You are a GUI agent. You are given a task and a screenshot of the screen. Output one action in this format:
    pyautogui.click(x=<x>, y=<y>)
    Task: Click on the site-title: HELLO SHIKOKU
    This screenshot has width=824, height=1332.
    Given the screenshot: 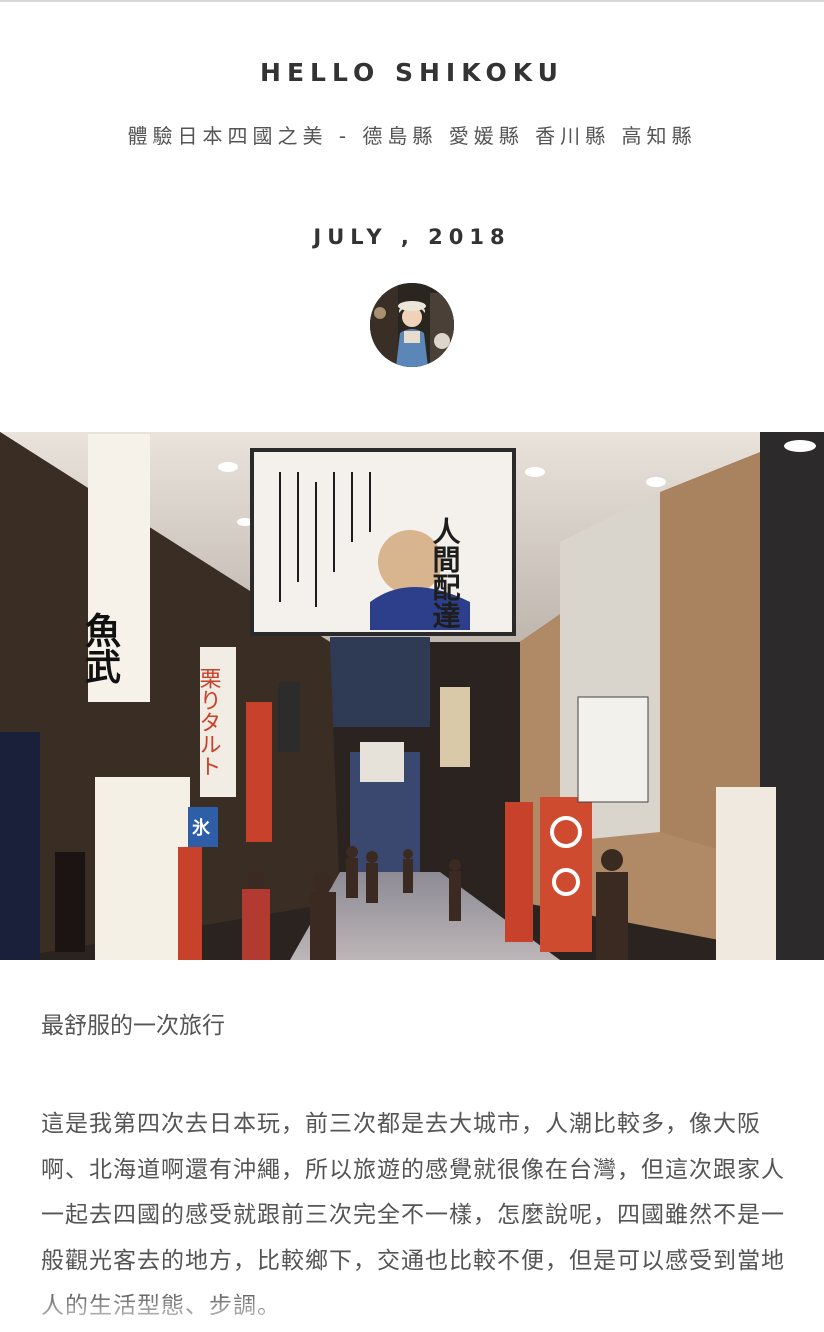 What is the action you would take?
    pyautogui.click(x=412, y=72)
    